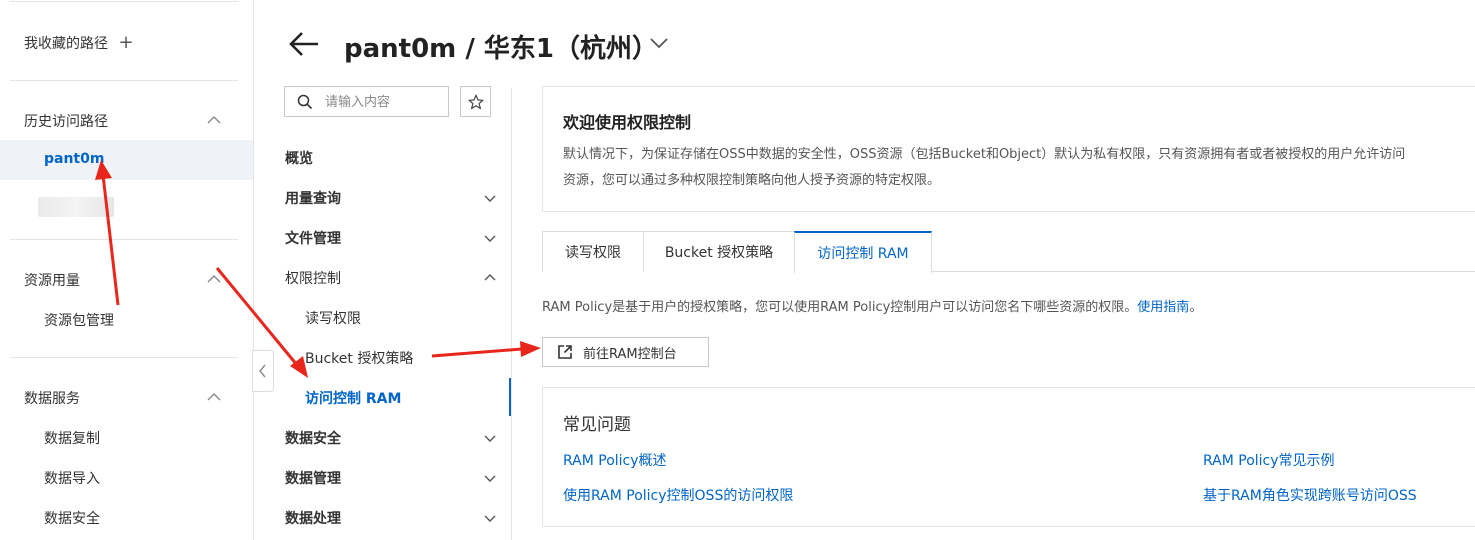 This screenshot has height=540, width=1475. I want to click on ram-description-trailing: 。, so click(1196, 307).